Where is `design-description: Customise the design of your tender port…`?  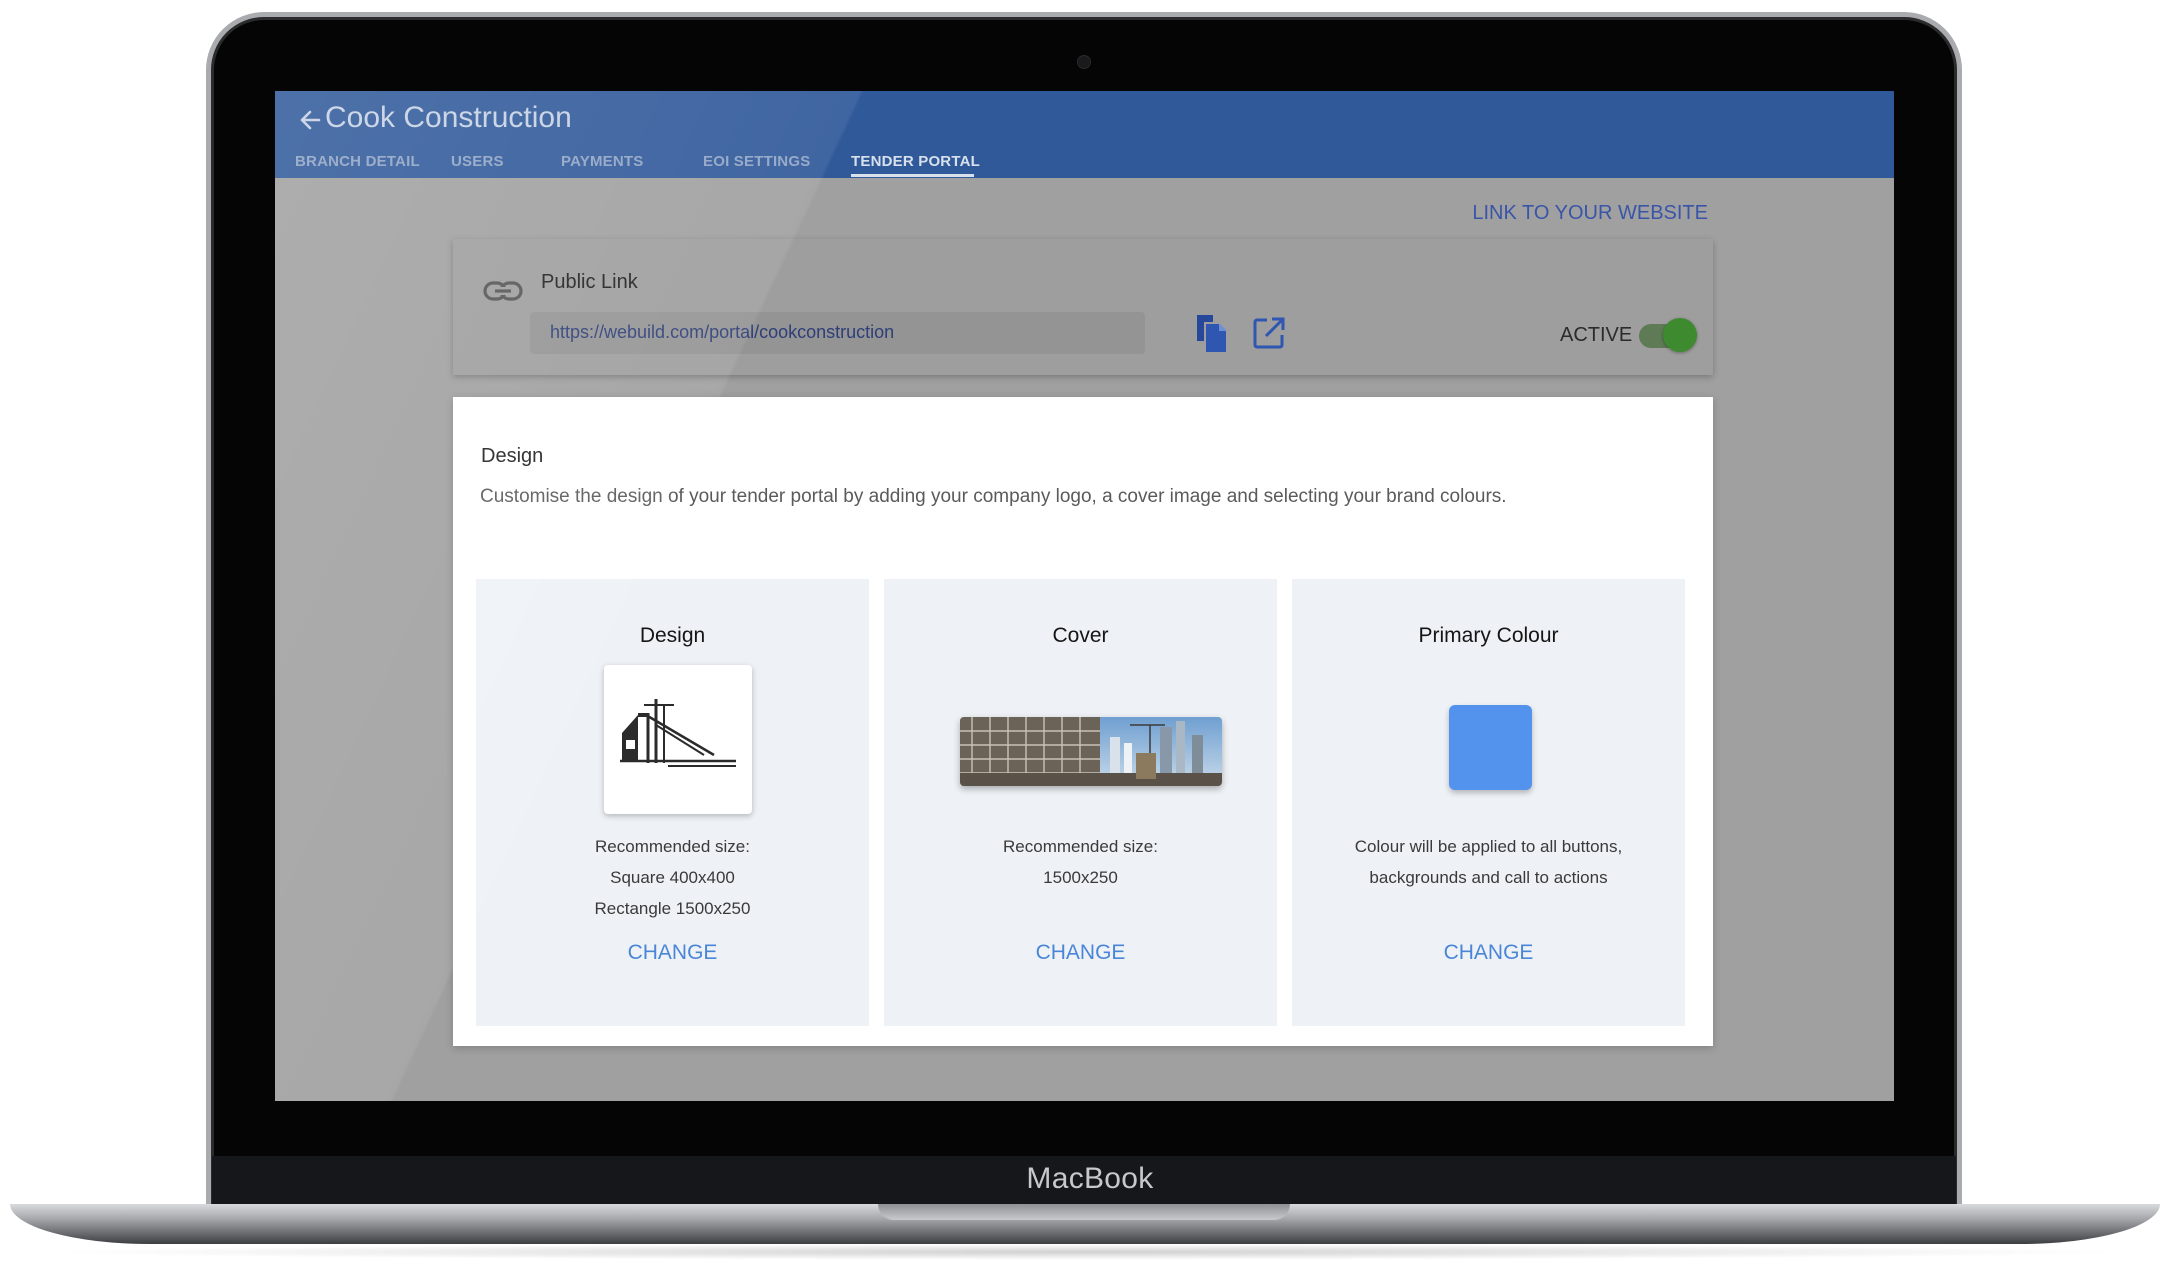 design-description: Customise the design of your tender port… is located at coordinates (993, 496).